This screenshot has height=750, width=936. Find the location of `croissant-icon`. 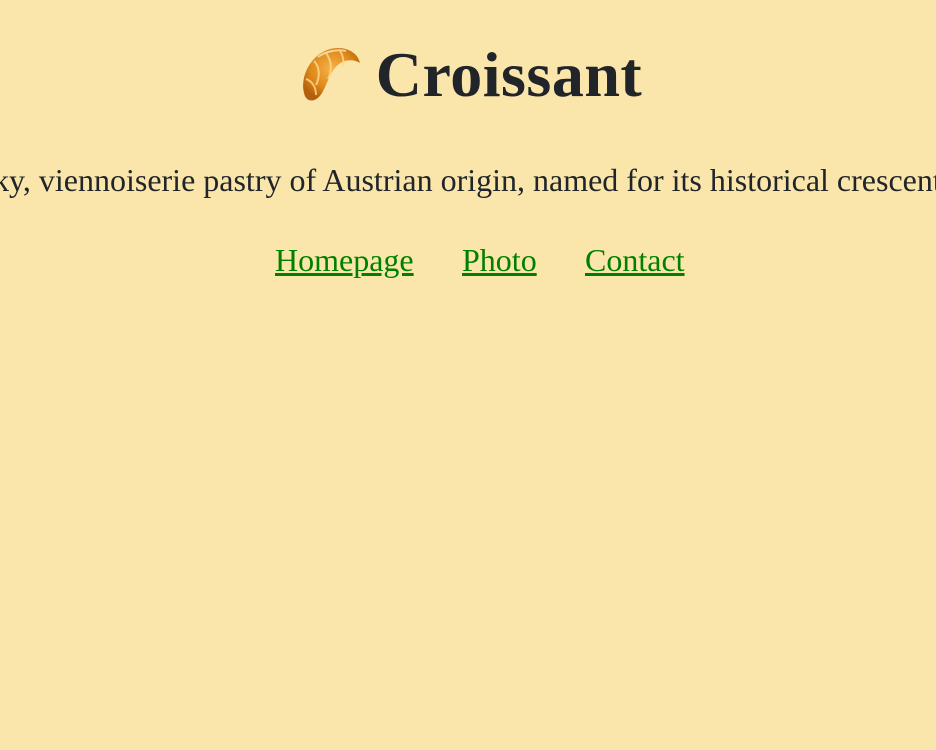

croissant-icon is located at coordinates (328, 75).